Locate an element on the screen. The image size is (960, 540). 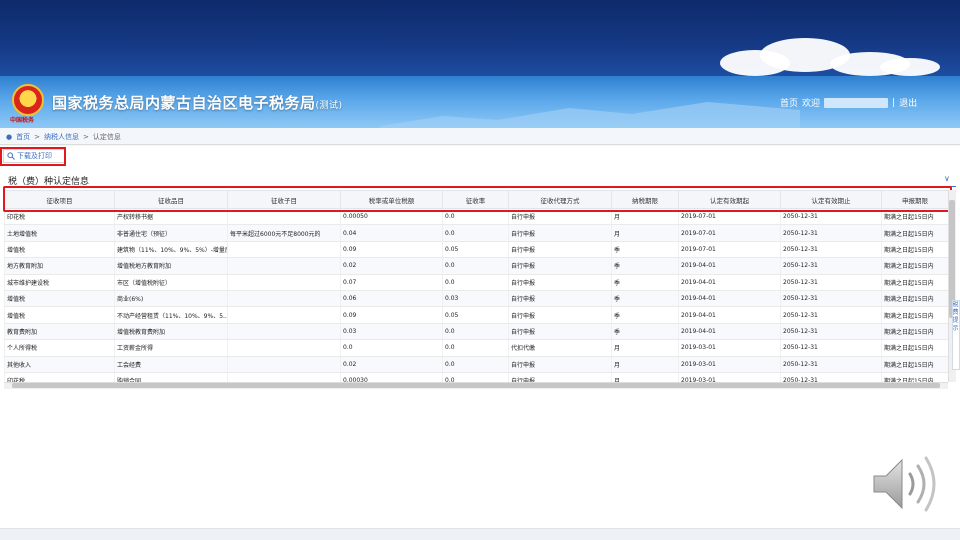
chevron-down-icon: ∨ is located at coordinates (947, 178).